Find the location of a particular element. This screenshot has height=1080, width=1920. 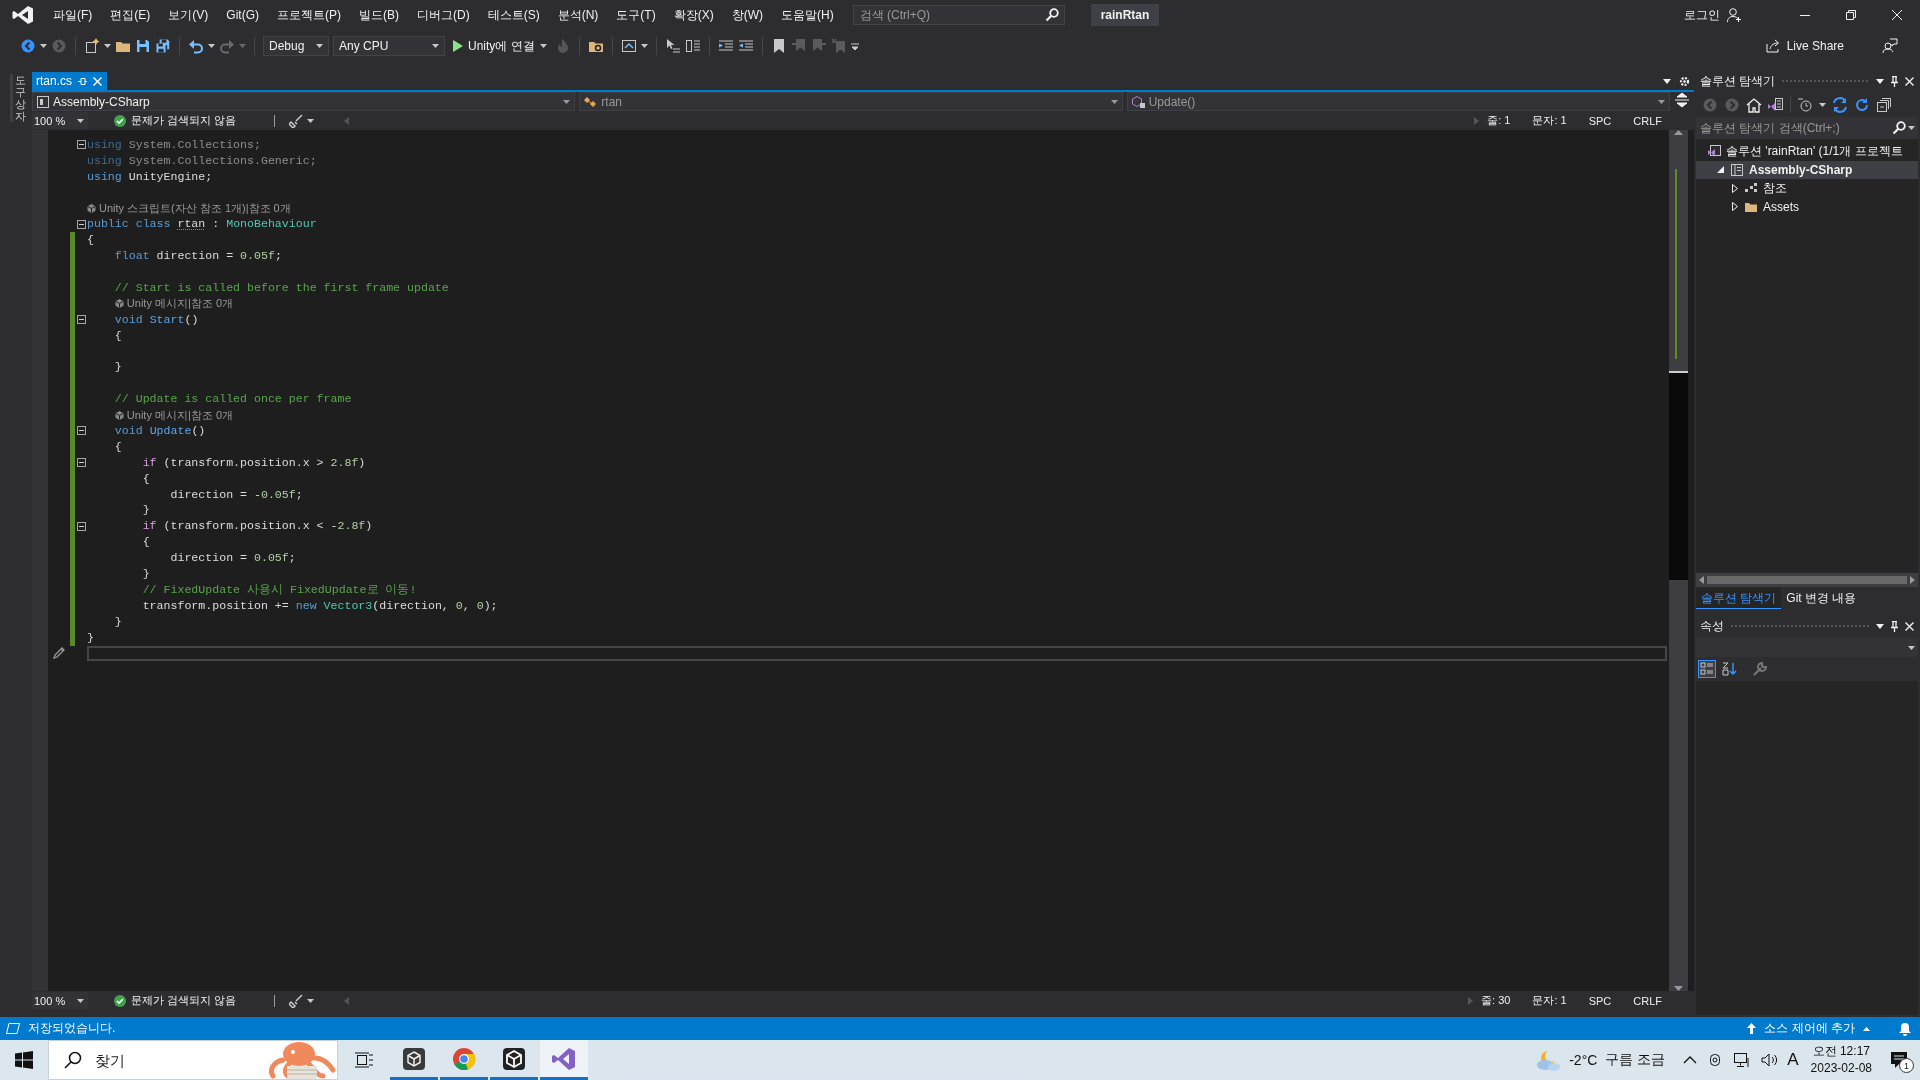

window-icon is located at coordinates (628, 46).